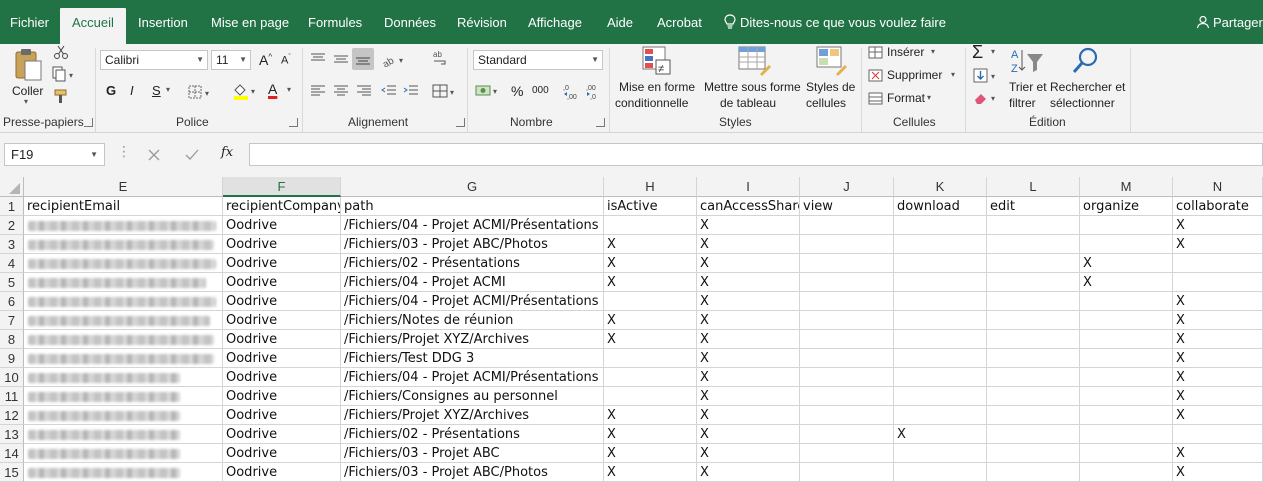 The image size is (1263, 482). Describe the element at coordinates (410, 22) in the screenshot. I see `tab-donnees: Données` at that location.